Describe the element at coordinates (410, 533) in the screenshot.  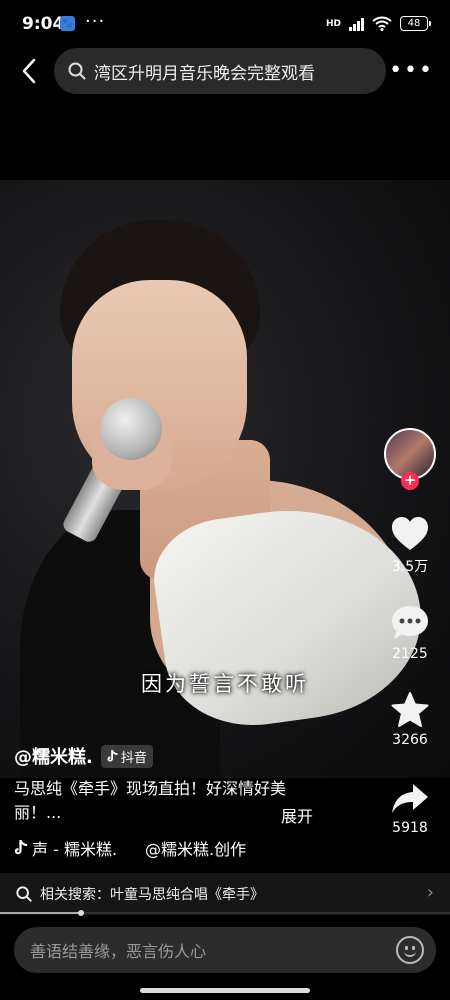
I see `heart-icon` at that location.